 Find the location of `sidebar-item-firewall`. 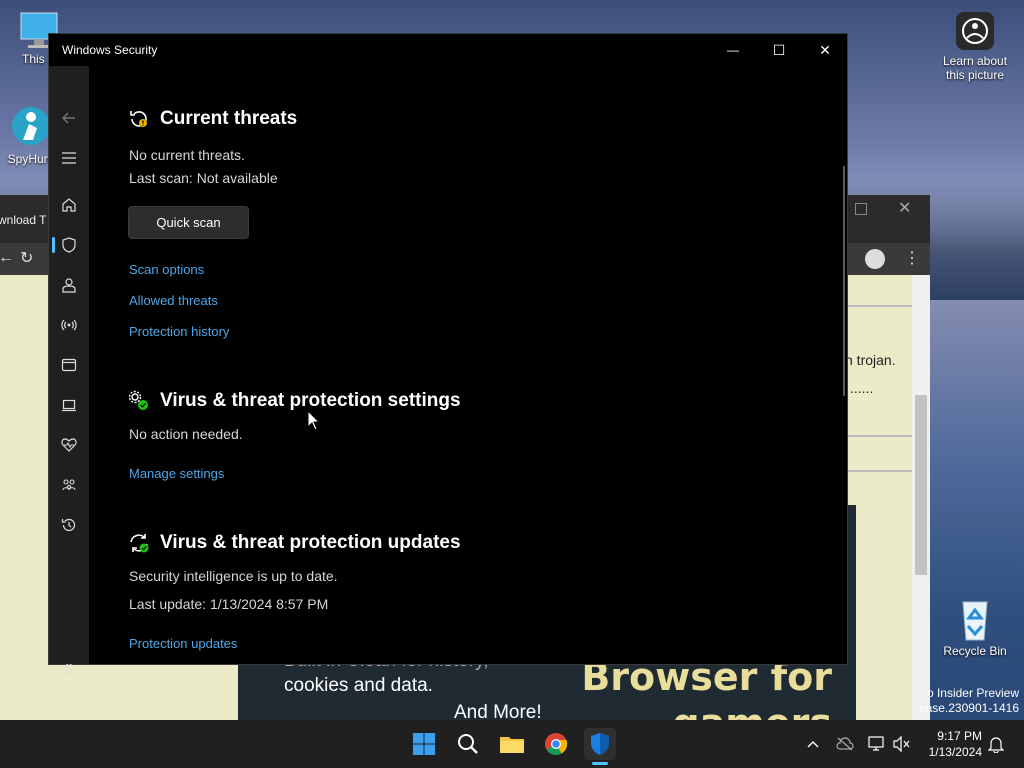

sidebar-item-firewall is located at coordinates (69, 325).